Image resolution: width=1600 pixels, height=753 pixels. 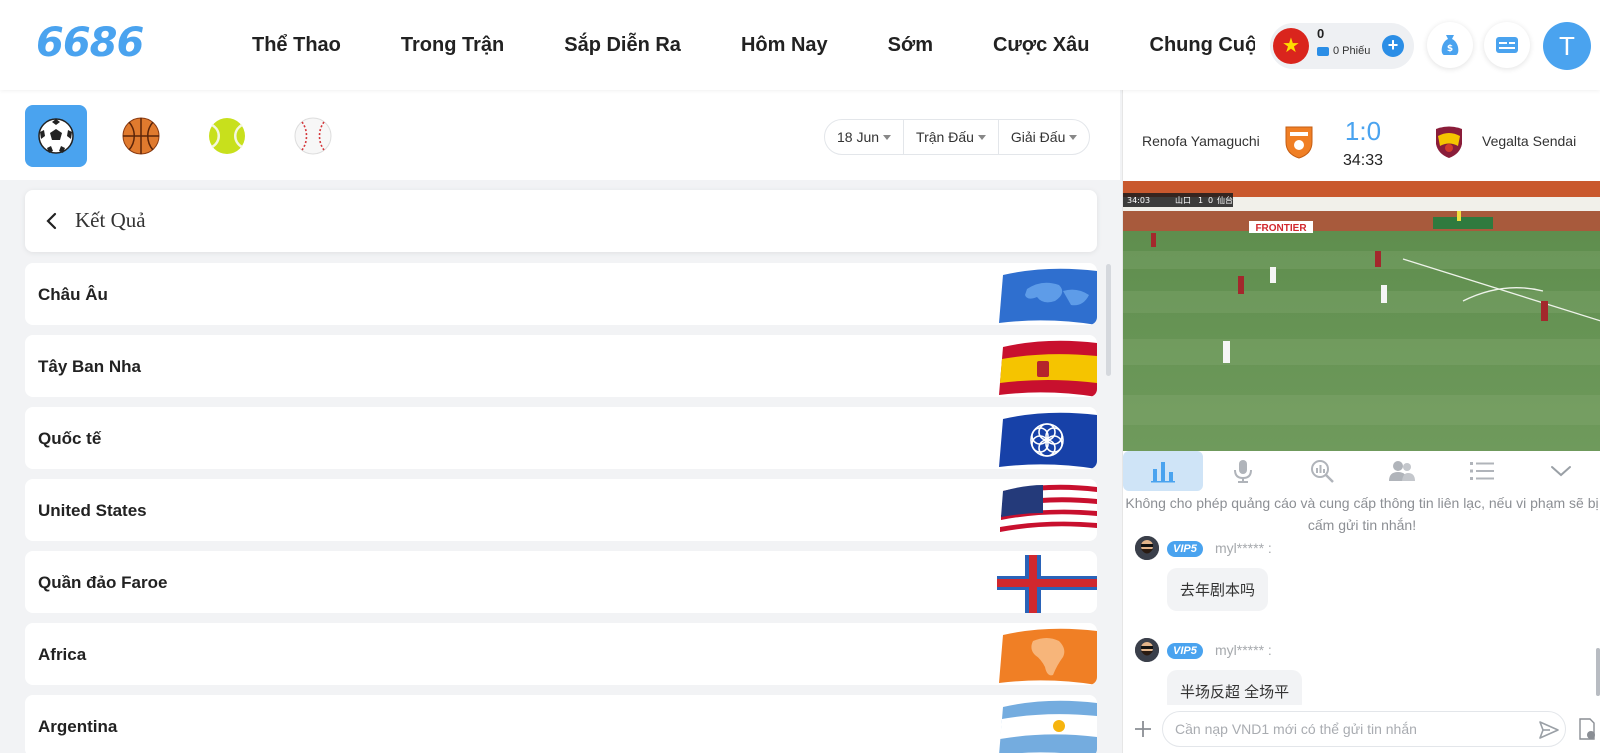 What do you see at coordinates (1235, 687) in the screenshot?
I see `chat-bubble: 半场反超 全场平` at bounding box center [1235, 687].